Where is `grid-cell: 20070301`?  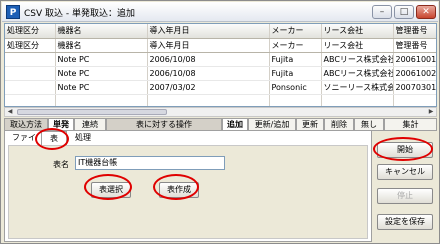 grid-cell: 20070301 is located at coordinates (414, 87).